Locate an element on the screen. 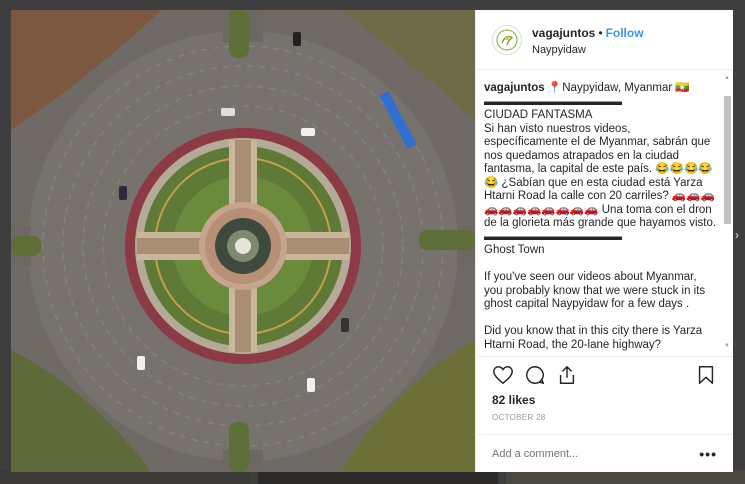 The width and height of the screenshot is (745, 484). caption-scrollbar: ▲ ▼ is located at coordinates (727, 212).